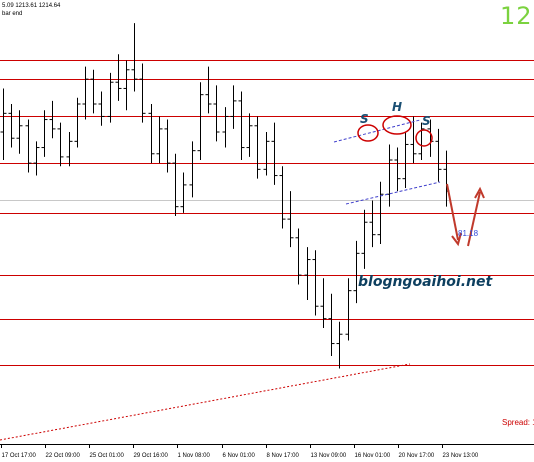 The image size is (534, 462). I want to click on x-tick-label: 25 Oct 01:00, so click(107, 456).